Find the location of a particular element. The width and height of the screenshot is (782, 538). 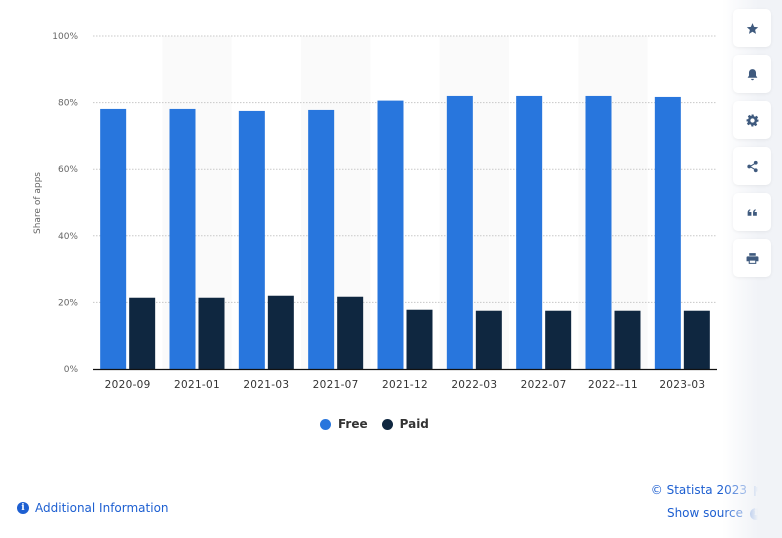

settings-button is located at coordinates (752, 120).